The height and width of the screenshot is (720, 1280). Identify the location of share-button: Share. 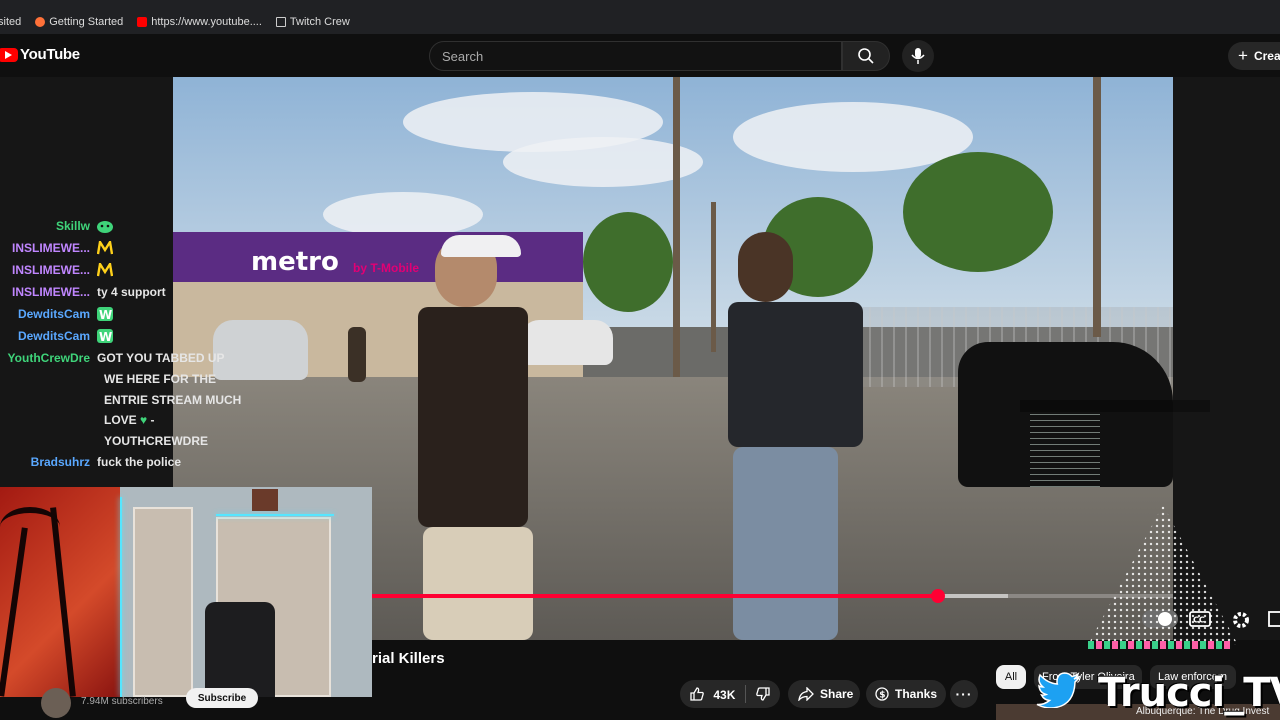
(824, 694).